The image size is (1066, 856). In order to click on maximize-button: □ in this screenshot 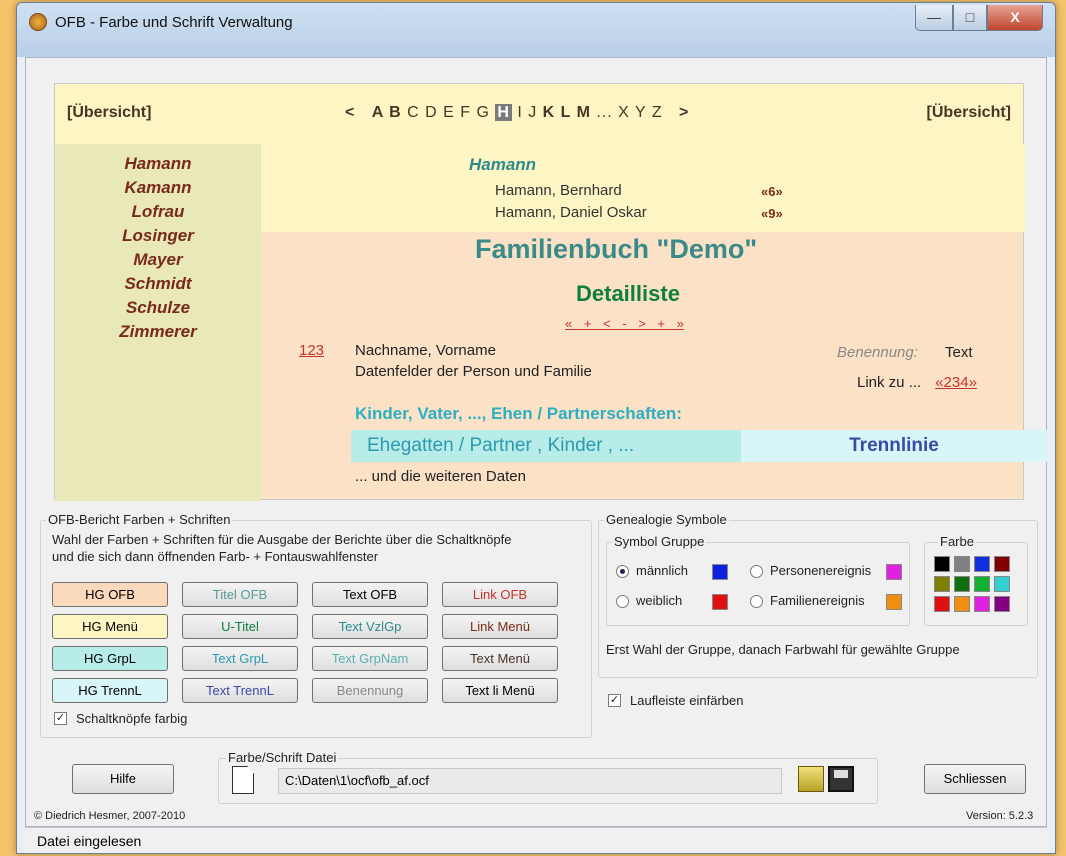, I will do `click(970, 18)`.